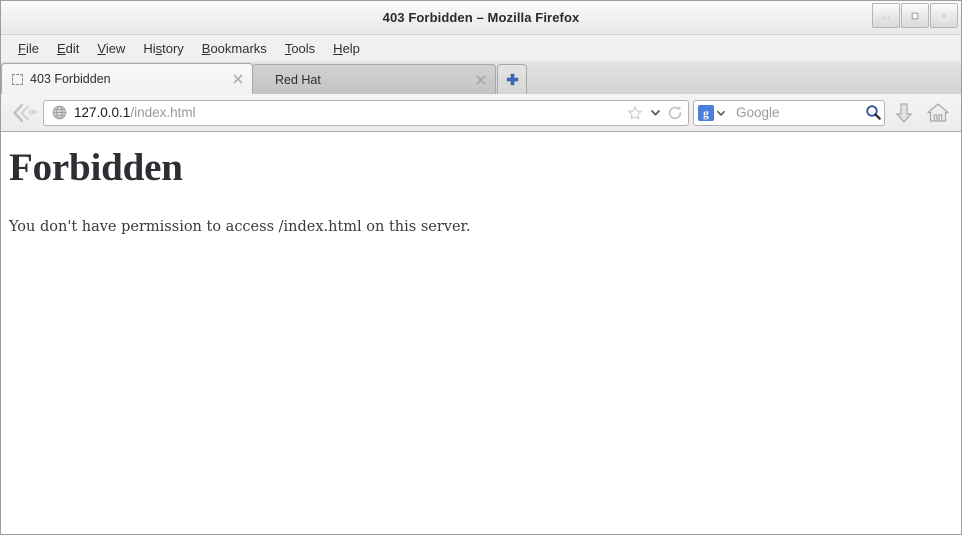  I want to click on placeholder-favicon-icon, so click(17, 79).